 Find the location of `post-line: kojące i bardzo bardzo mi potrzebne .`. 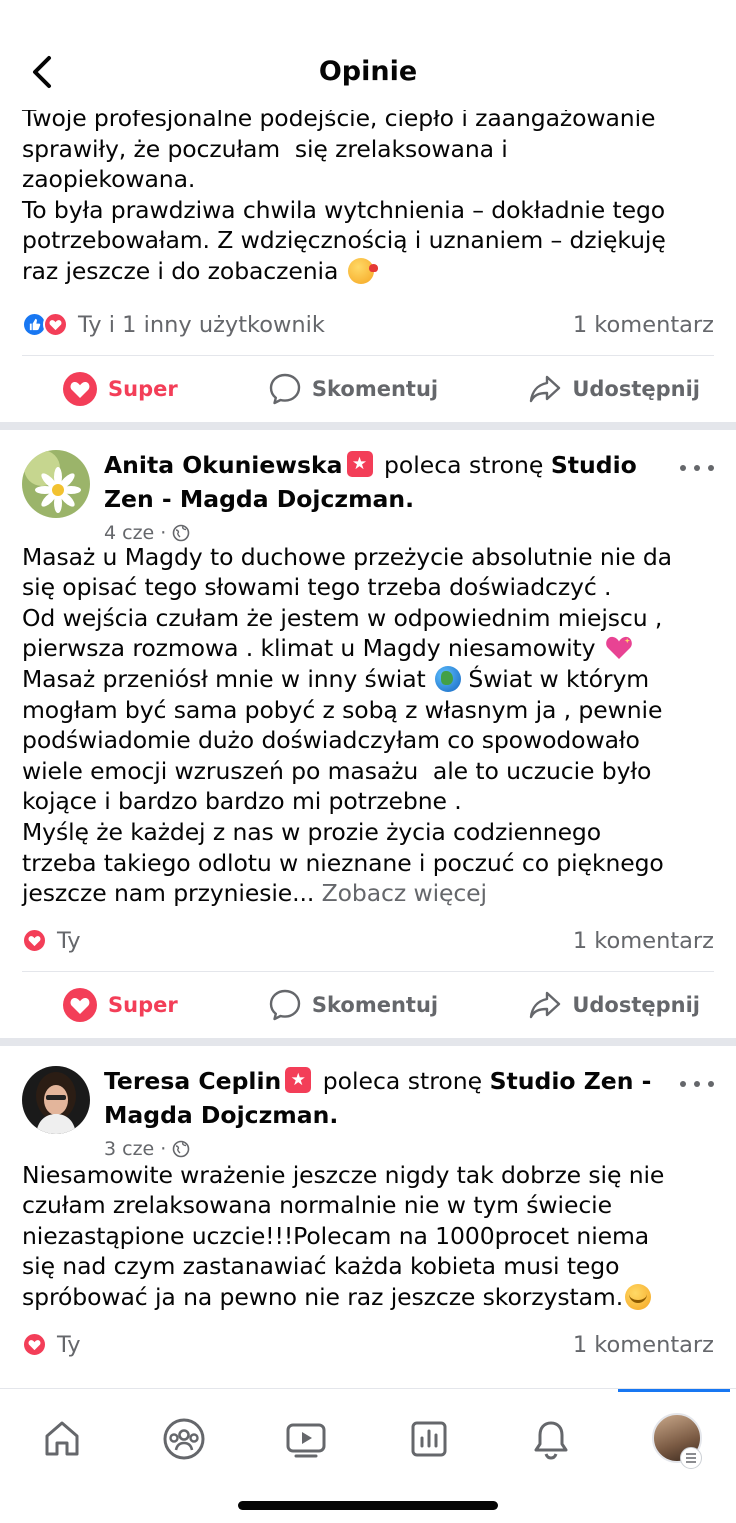

post-line: kojące i bardzo bardzo mi potrzebne . is located at coordinates (242, 801).